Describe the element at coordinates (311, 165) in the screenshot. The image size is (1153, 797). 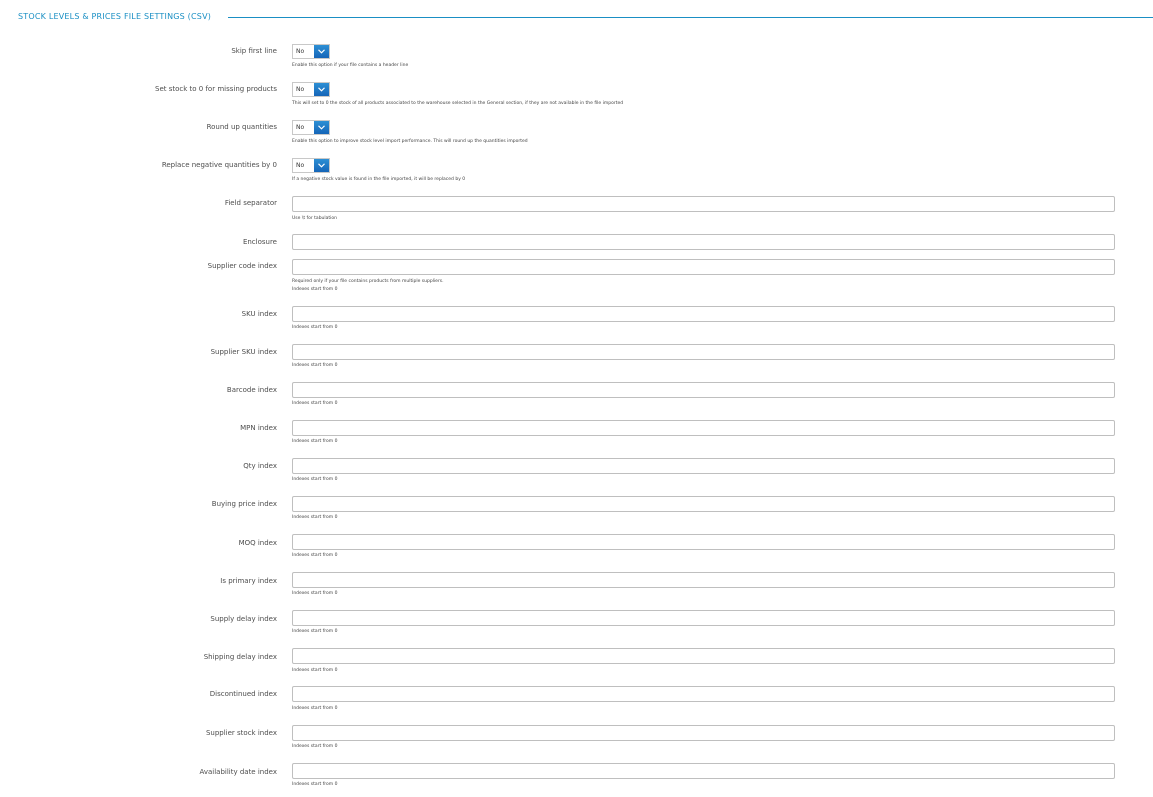
I see `replace-negative-select: No` at that location.